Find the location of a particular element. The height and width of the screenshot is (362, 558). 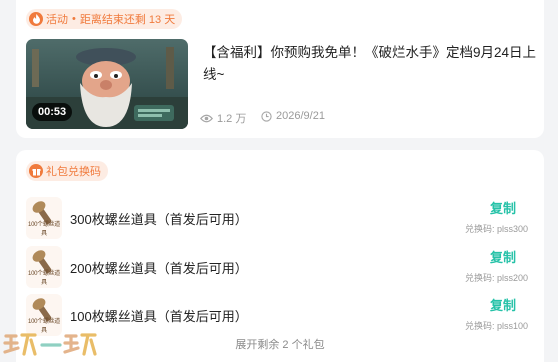

gift-code: 兑换码: plss100 is located at coordinates (496, 326).